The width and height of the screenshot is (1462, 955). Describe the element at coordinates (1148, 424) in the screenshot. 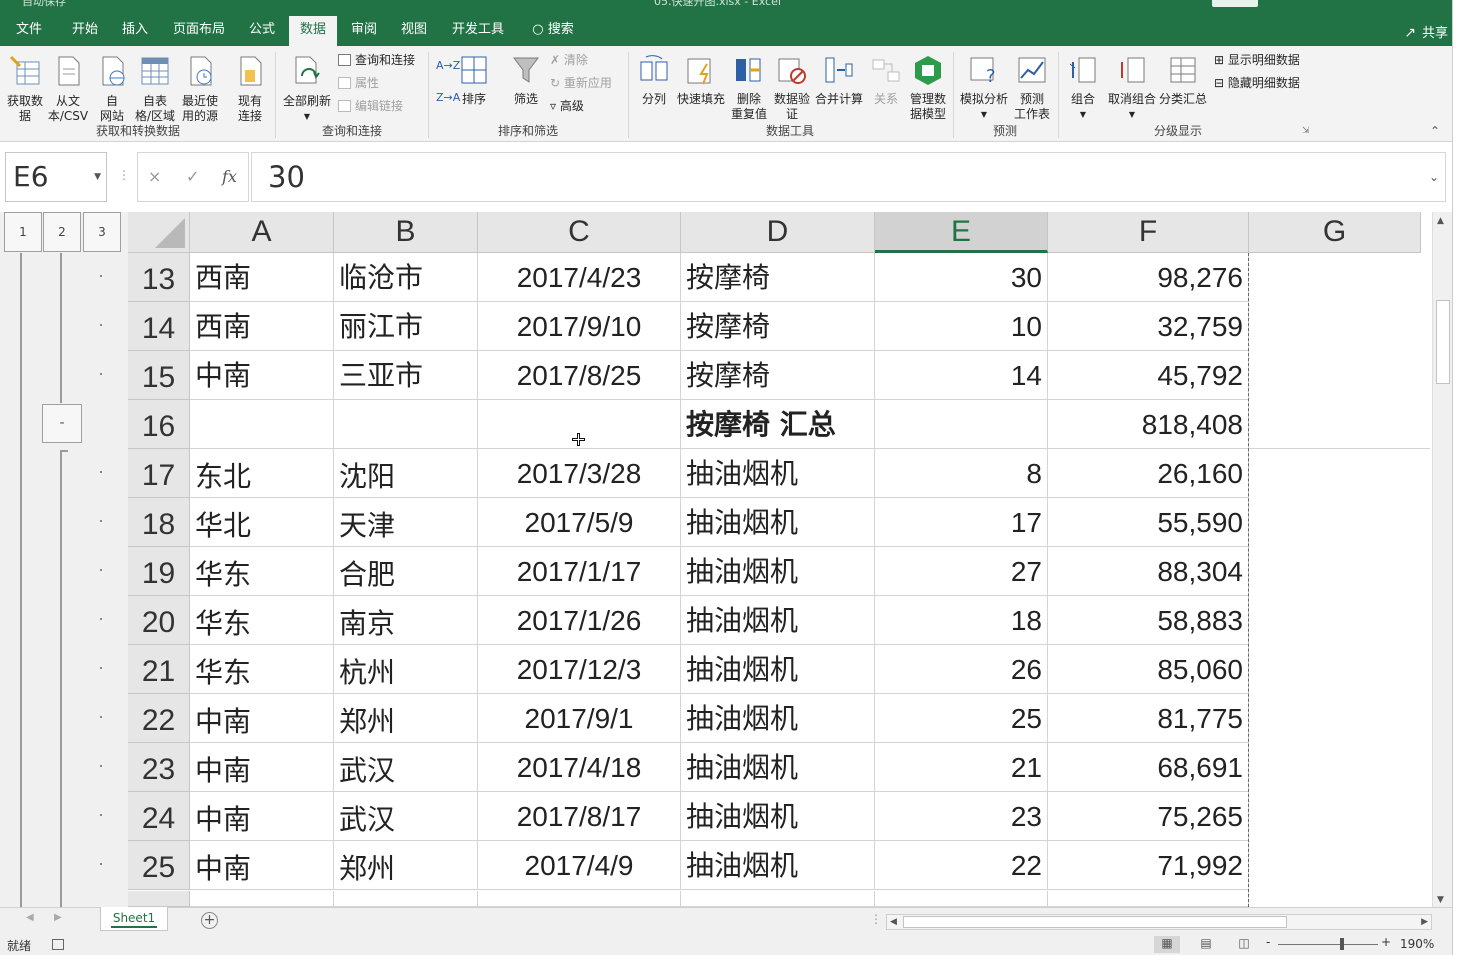

I see `cell-subtotal-amount: 818,408` at that location.